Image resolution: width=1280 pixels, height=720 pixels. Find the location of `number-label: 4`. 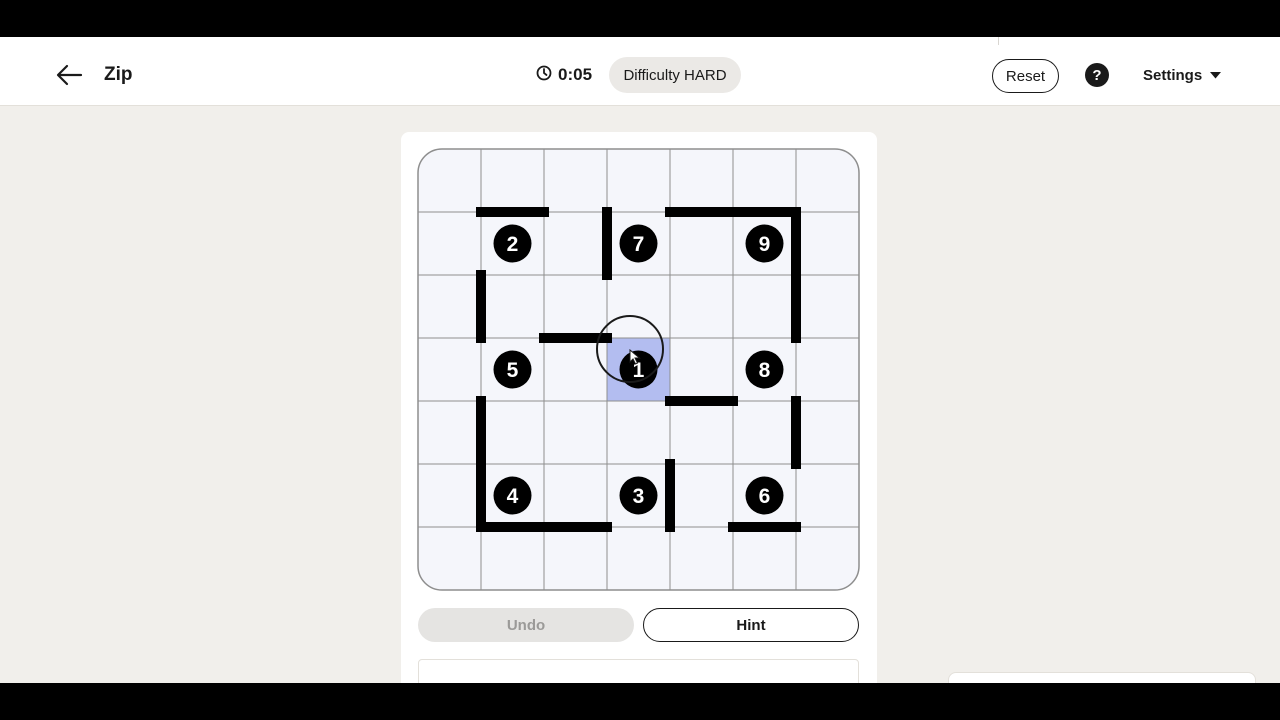

number-label: 4 is located at coordinates (513, 496).